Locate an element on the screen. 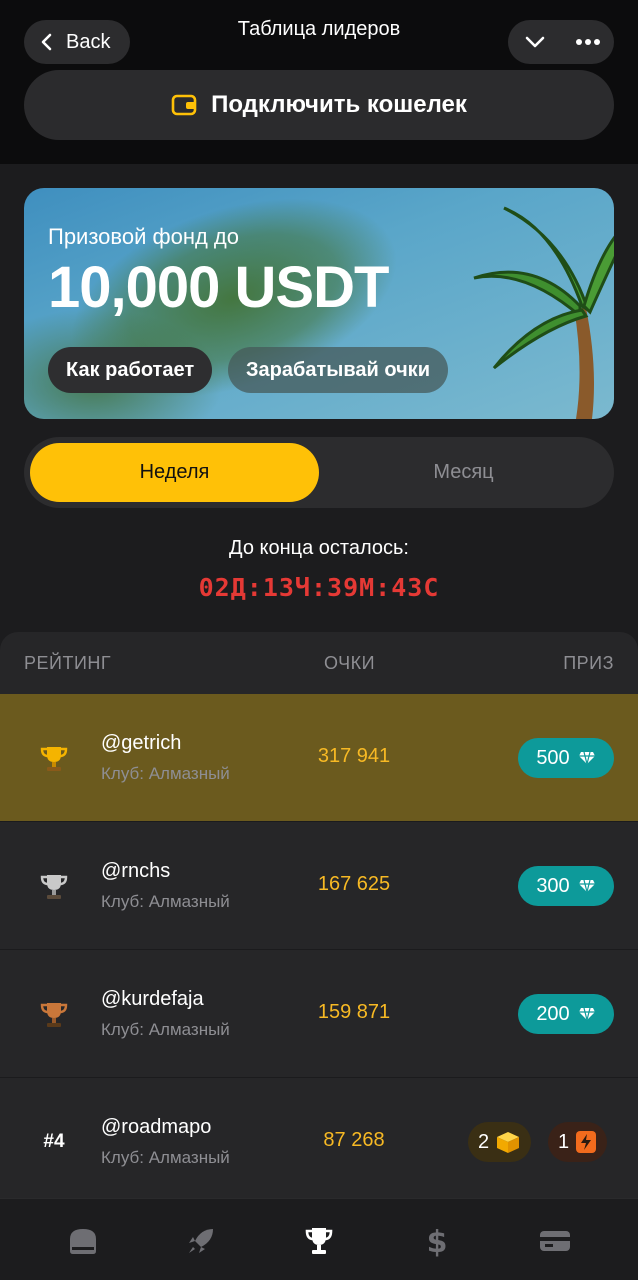  prize-amount: 200 is located at coordinates (553, 1013).